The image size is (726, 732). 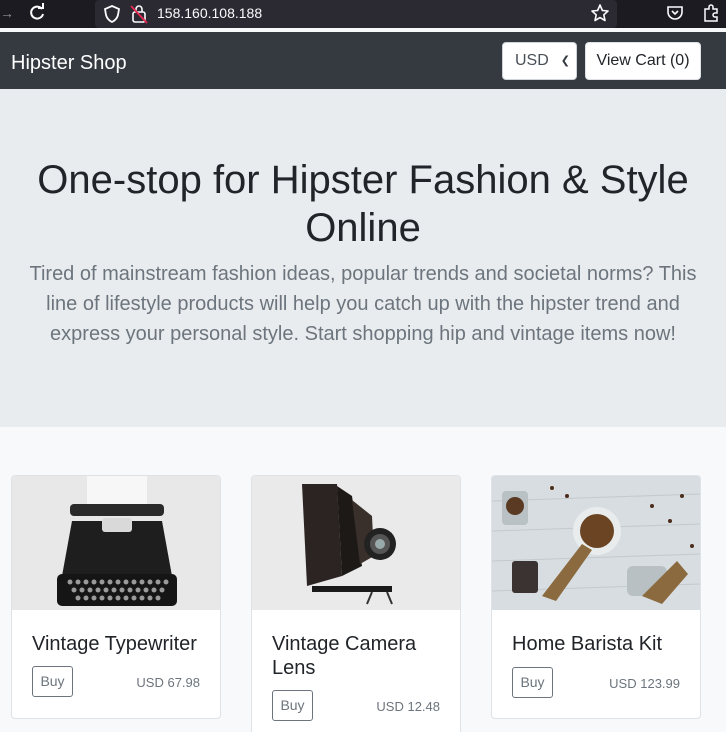 What do you see at coordinates (112, 14) in the screenshot?
I see `shield-icon` at bounding box center [112, 14].